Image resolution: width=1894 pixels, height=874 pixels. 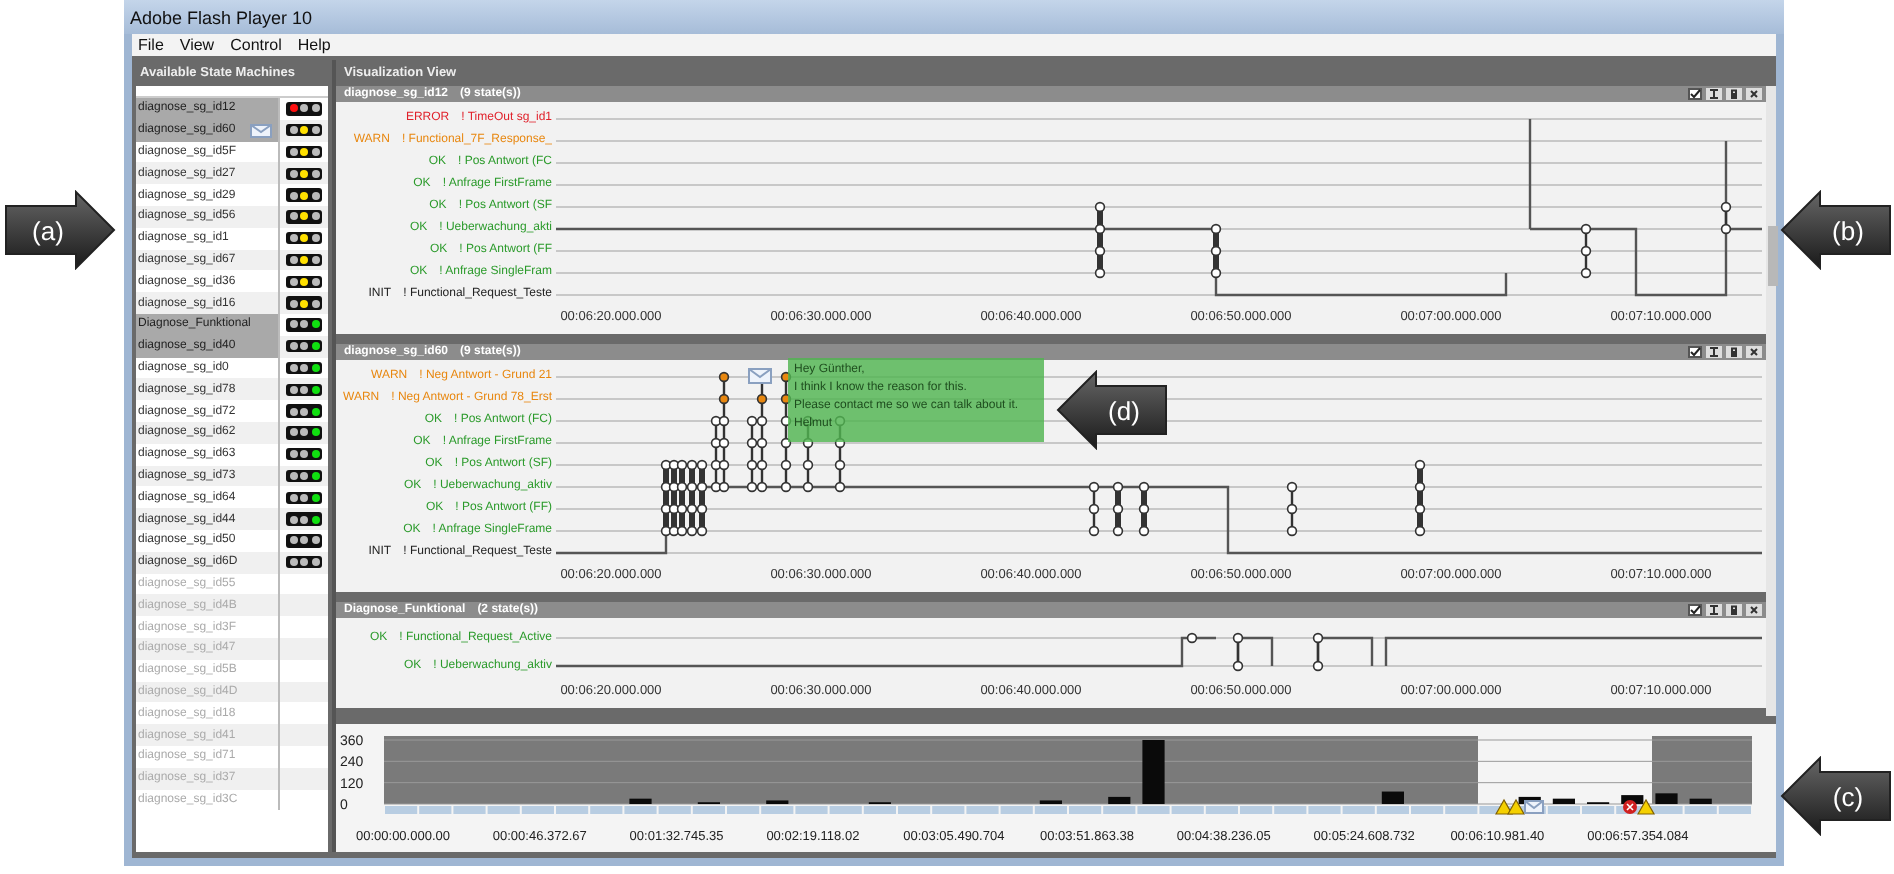 What do you see at coordinates (256, 45) in the screenshot?
I see `menu-item: Control` at bounding box center [256, 45].